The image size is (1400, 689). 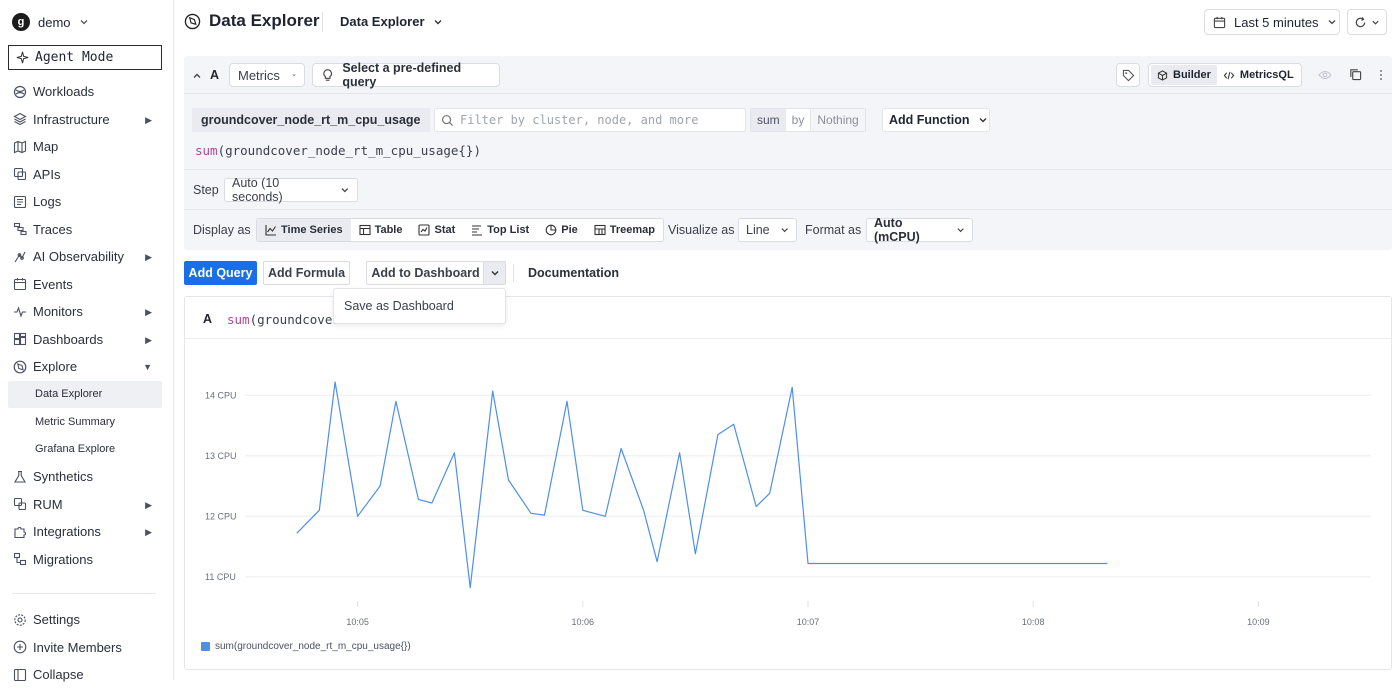 What do you see at coordinates (477, 230) in the screenshot?
I see `top-list-icon` at bounding box center [477, 230].